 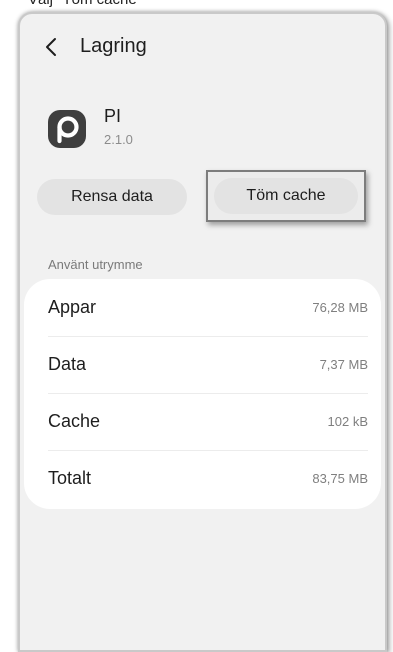 What do you see at coordinates (208, 307) in the screenshot?
I see `storage-row-apps: Appar 76,28 MB` at bounding box center [208, 307].